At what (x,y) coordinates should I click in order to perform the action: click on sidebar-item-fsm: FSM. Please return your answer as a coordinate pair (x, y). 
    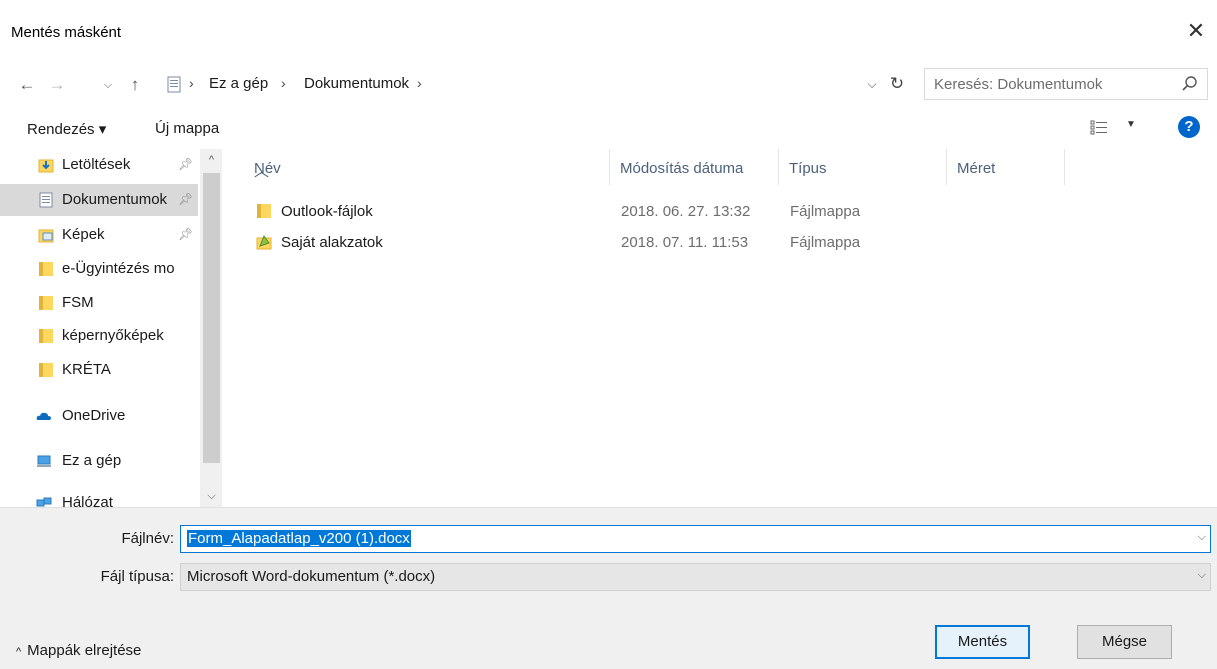
    Looking at the image, I should click on (99, 303).